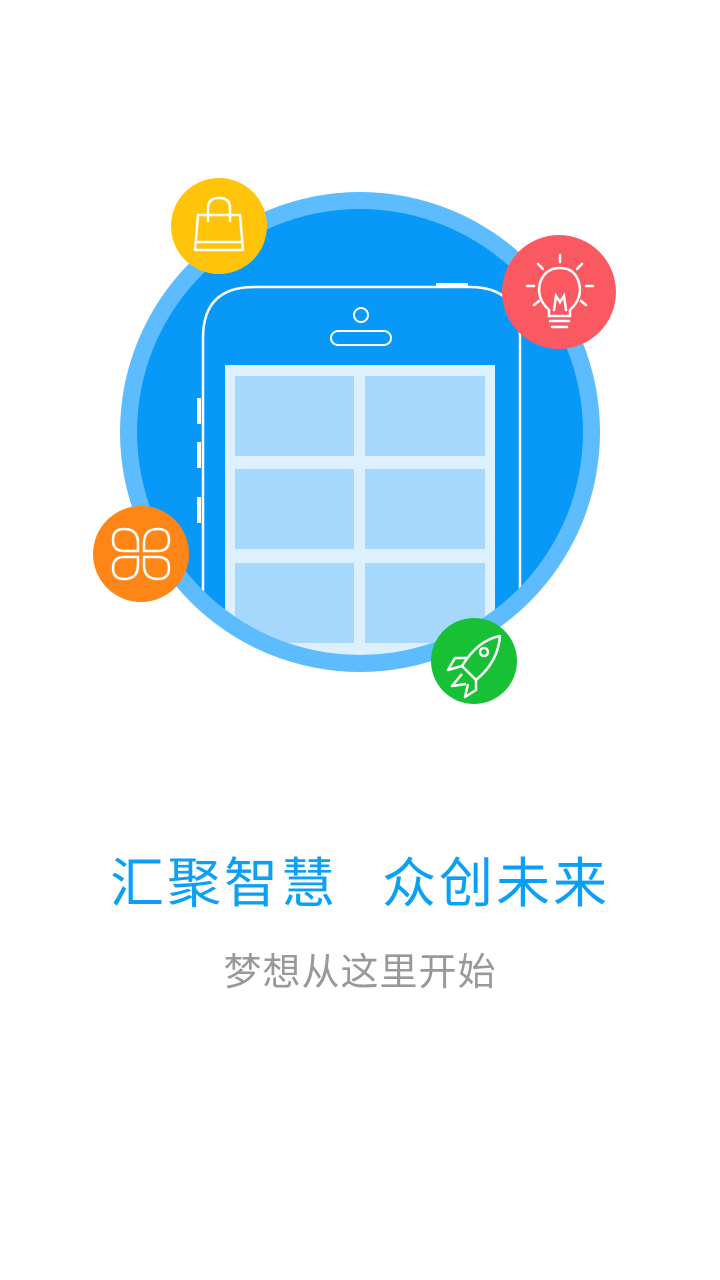  I want to click on rocket-badge, so click(474, 661).